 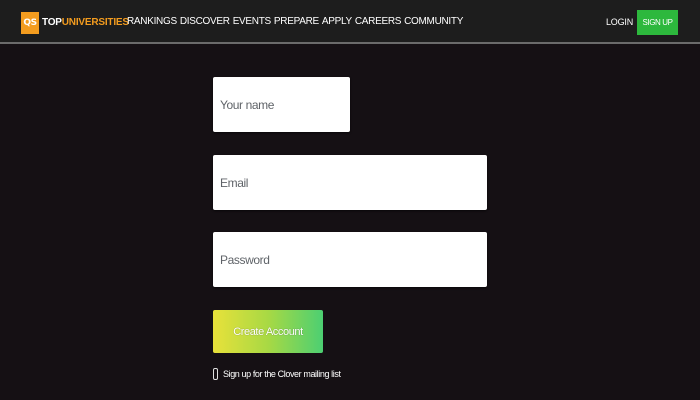 What do you see at coordinates (95, 22) in the screenshot?
I see `logo-text-universities: UNIVERSITIES` at bounding box center [95, 22].